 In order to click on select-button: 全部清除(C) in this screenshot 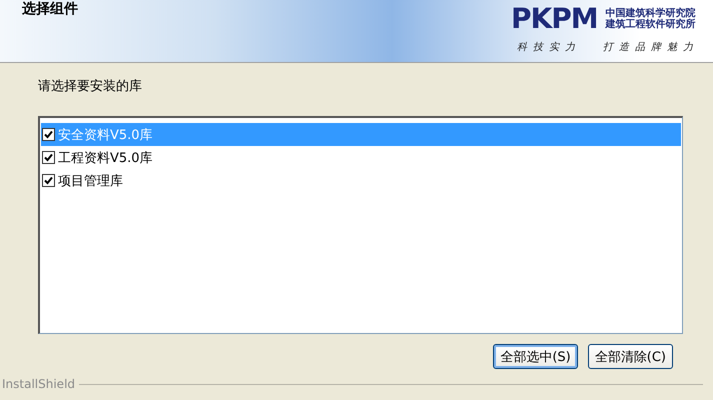, I will do `click(630, 356)`.